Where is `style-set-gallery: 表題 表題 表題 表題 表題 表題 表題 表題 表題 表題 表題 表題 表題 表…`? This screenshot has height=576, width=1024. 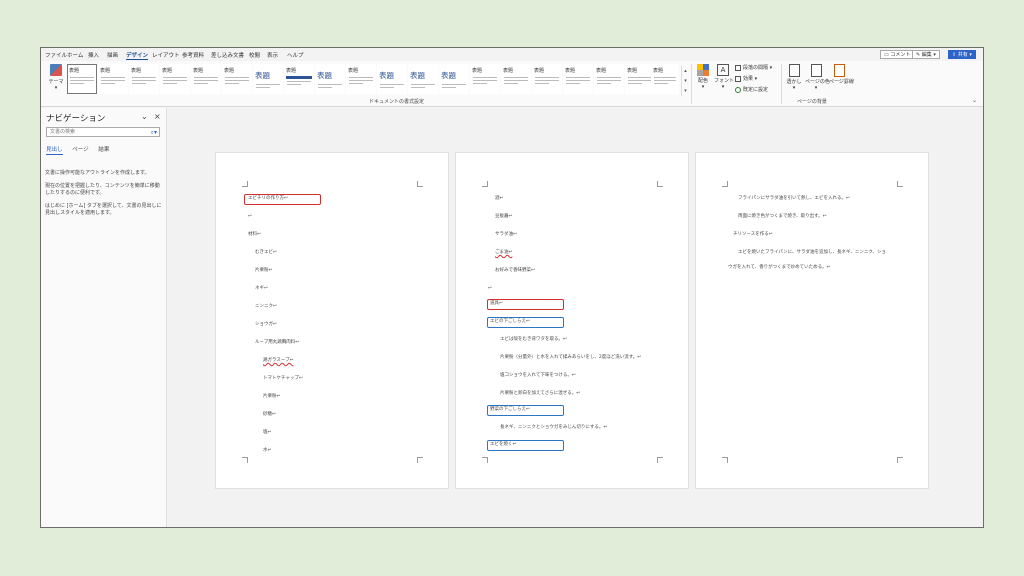 style-set-gallery: 表題 表題 表題 表題 表題 表題 表題 表題 表題 表題 表題 表題 表題 表… is located at coordinates (377, 80).